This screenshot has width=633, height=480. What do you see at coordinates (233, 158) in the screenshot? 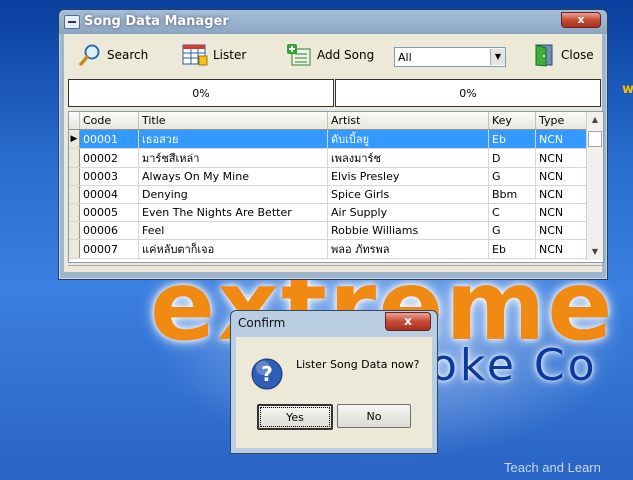
I see `cell-title: มาร์ชสีเหล่า` at bounding box center [233, 158].